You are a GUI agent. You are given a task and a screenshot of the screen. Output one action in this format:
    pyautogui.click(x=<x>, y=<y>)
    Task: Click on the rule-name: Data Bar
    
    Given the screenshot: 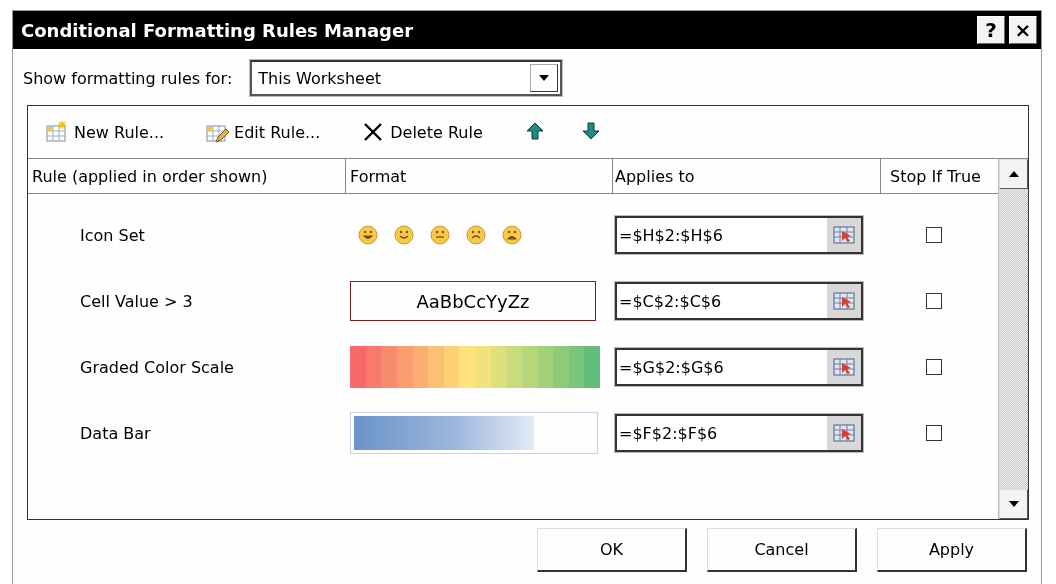 What is the action you would take?
    pyautogui.click(x=187, y=433)
    